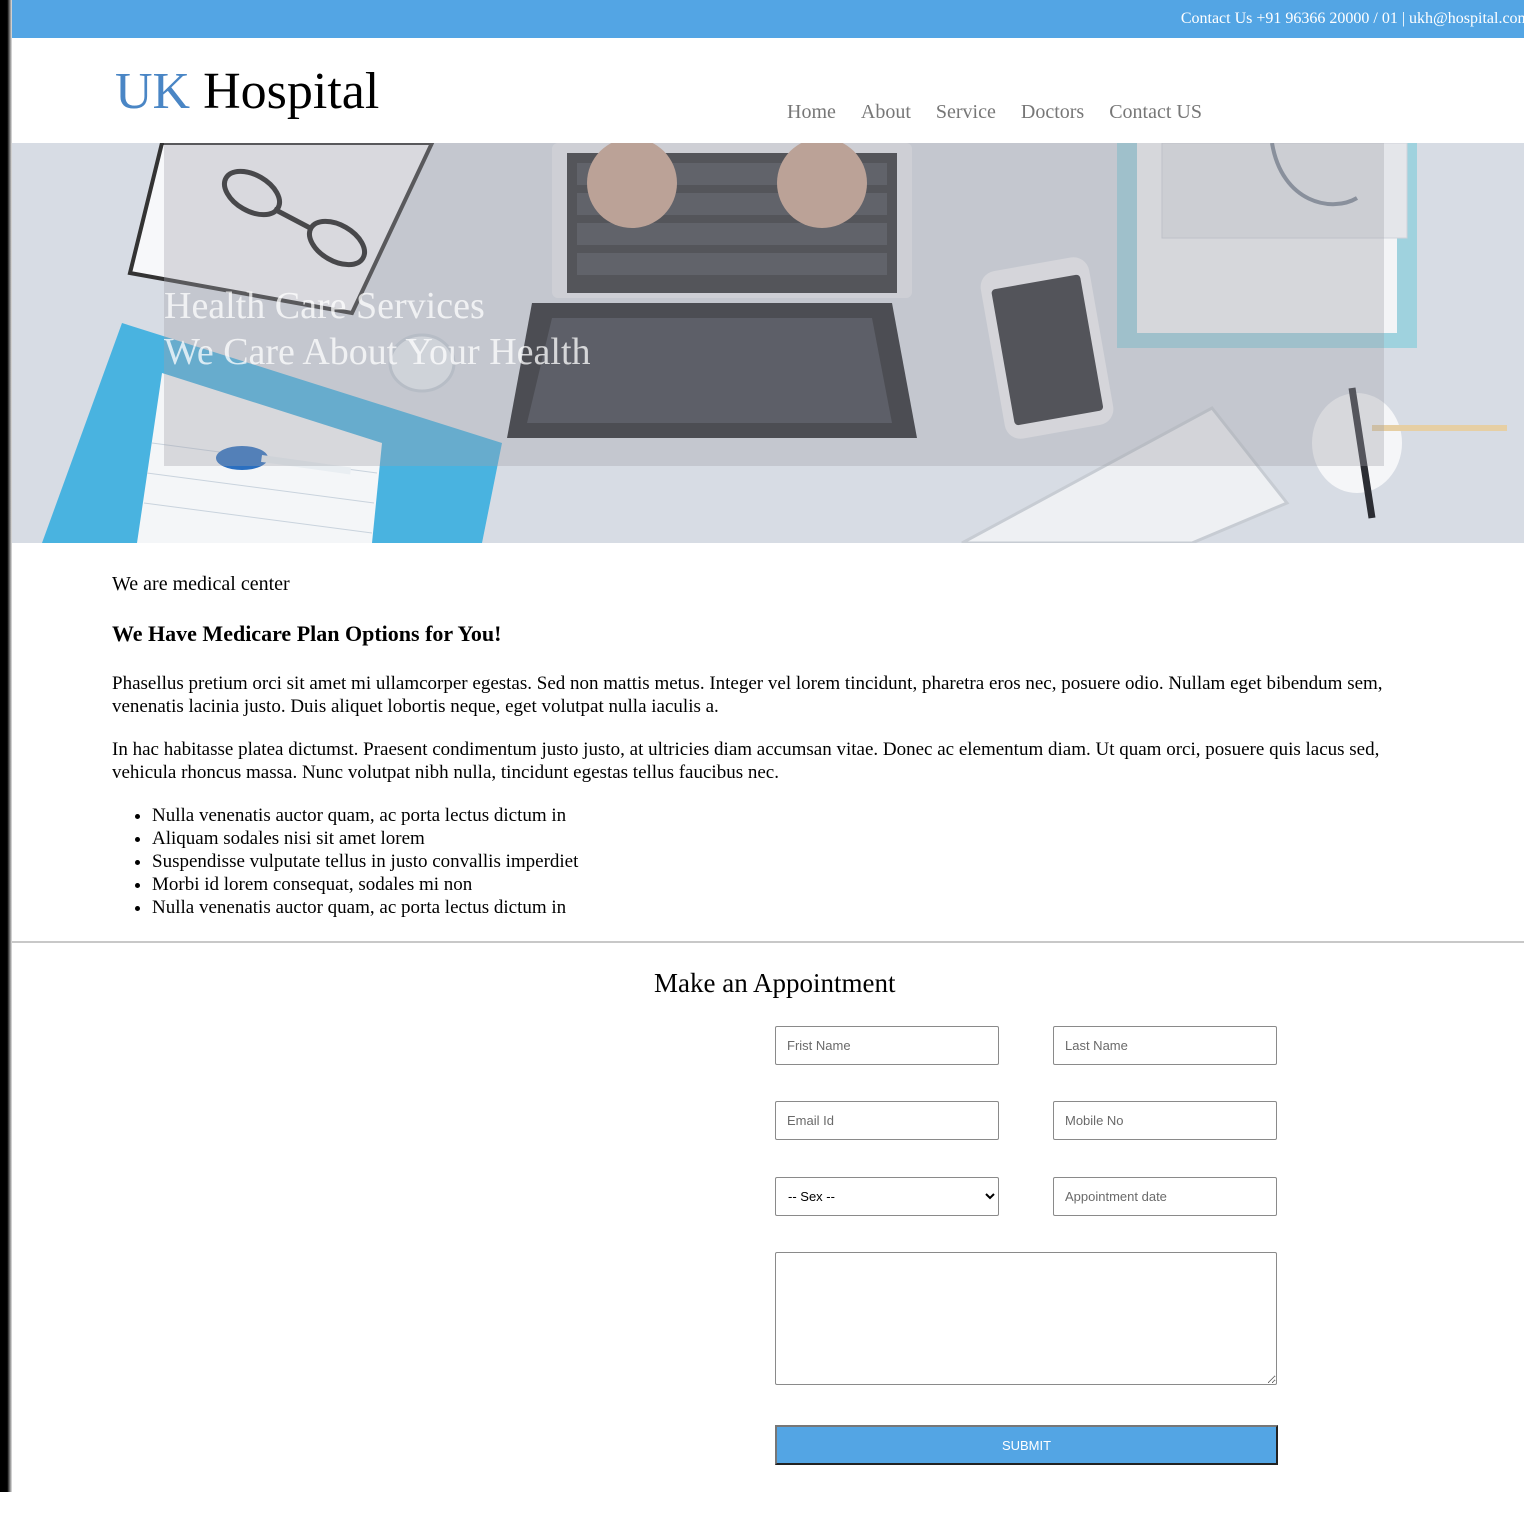  I want to click on appointment-title: Make an Appointment, so click(775, 983).